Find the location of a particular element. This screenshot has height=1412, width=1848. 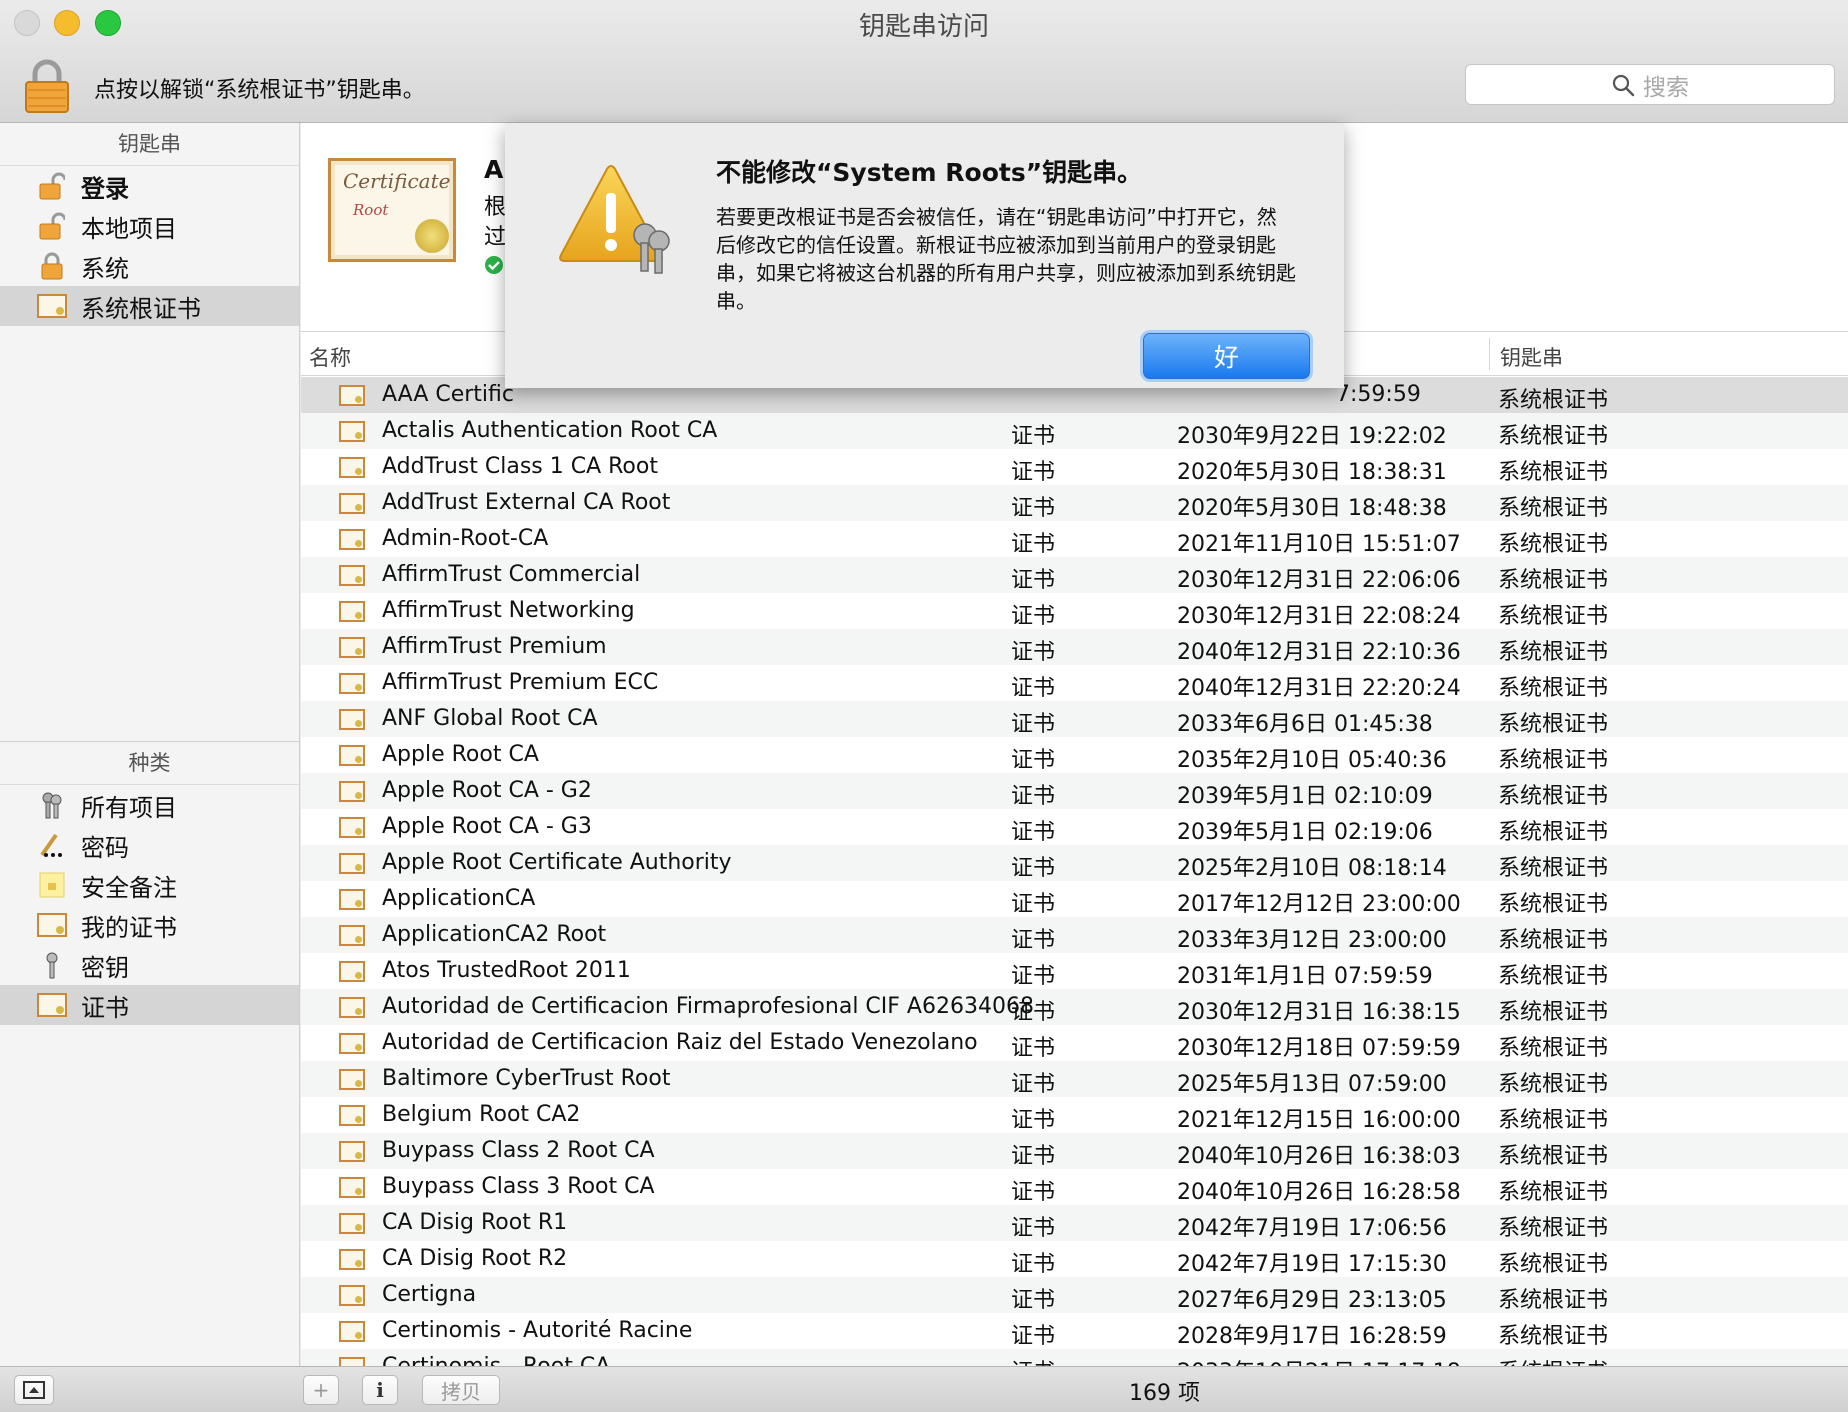

unlock-prompt: 点按以解锁“系统根证书”钥匙串。 is located at coordinates (259, 88).